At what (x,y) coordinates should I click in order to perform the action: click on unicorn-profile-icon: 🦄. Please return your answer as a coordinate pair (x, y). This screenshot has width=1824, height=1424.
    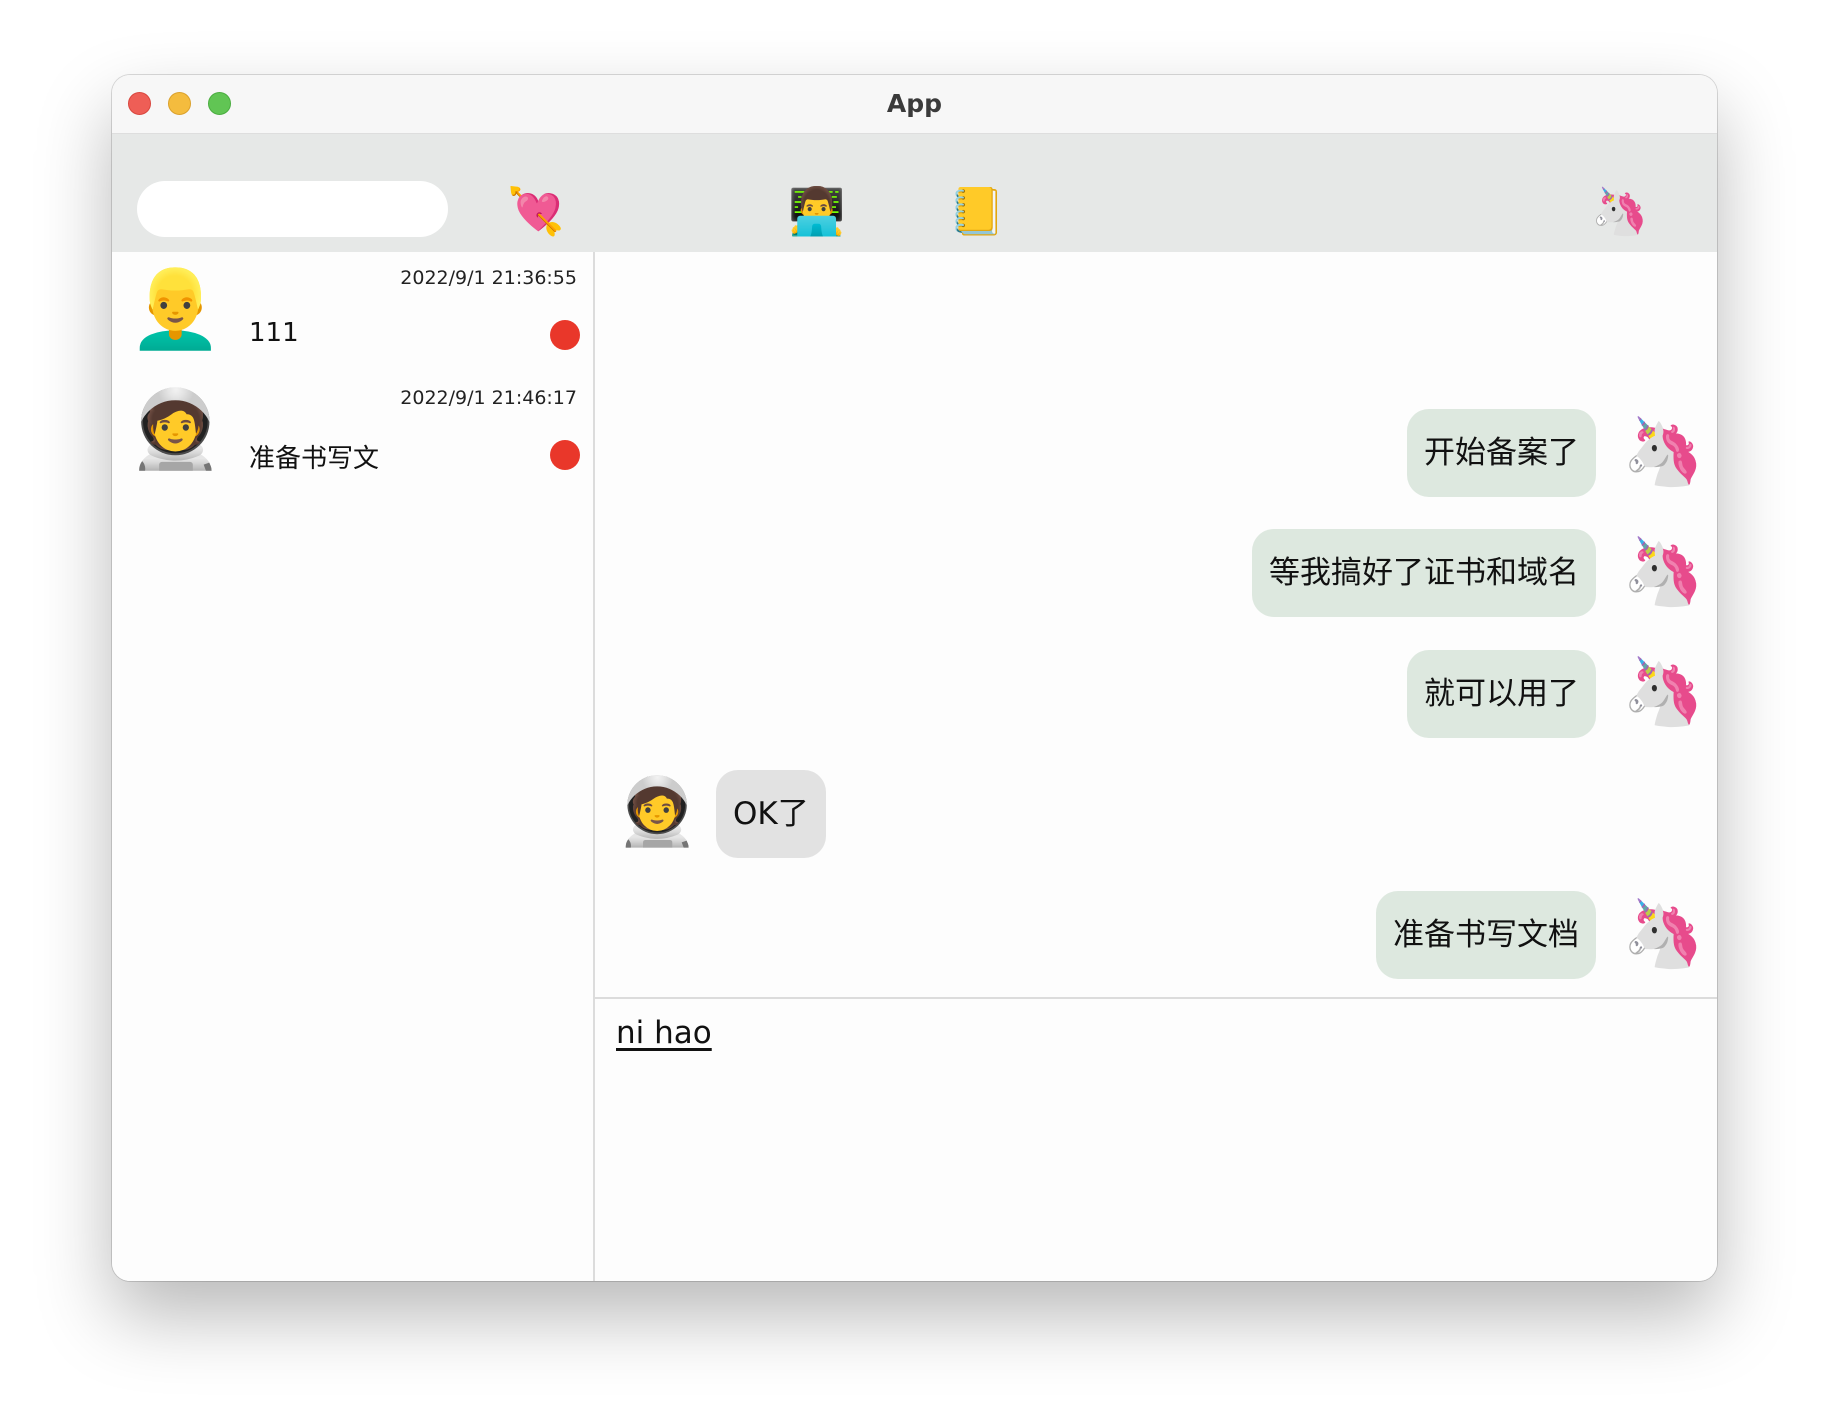
    Looking at the image, I should click on (1619, 211).